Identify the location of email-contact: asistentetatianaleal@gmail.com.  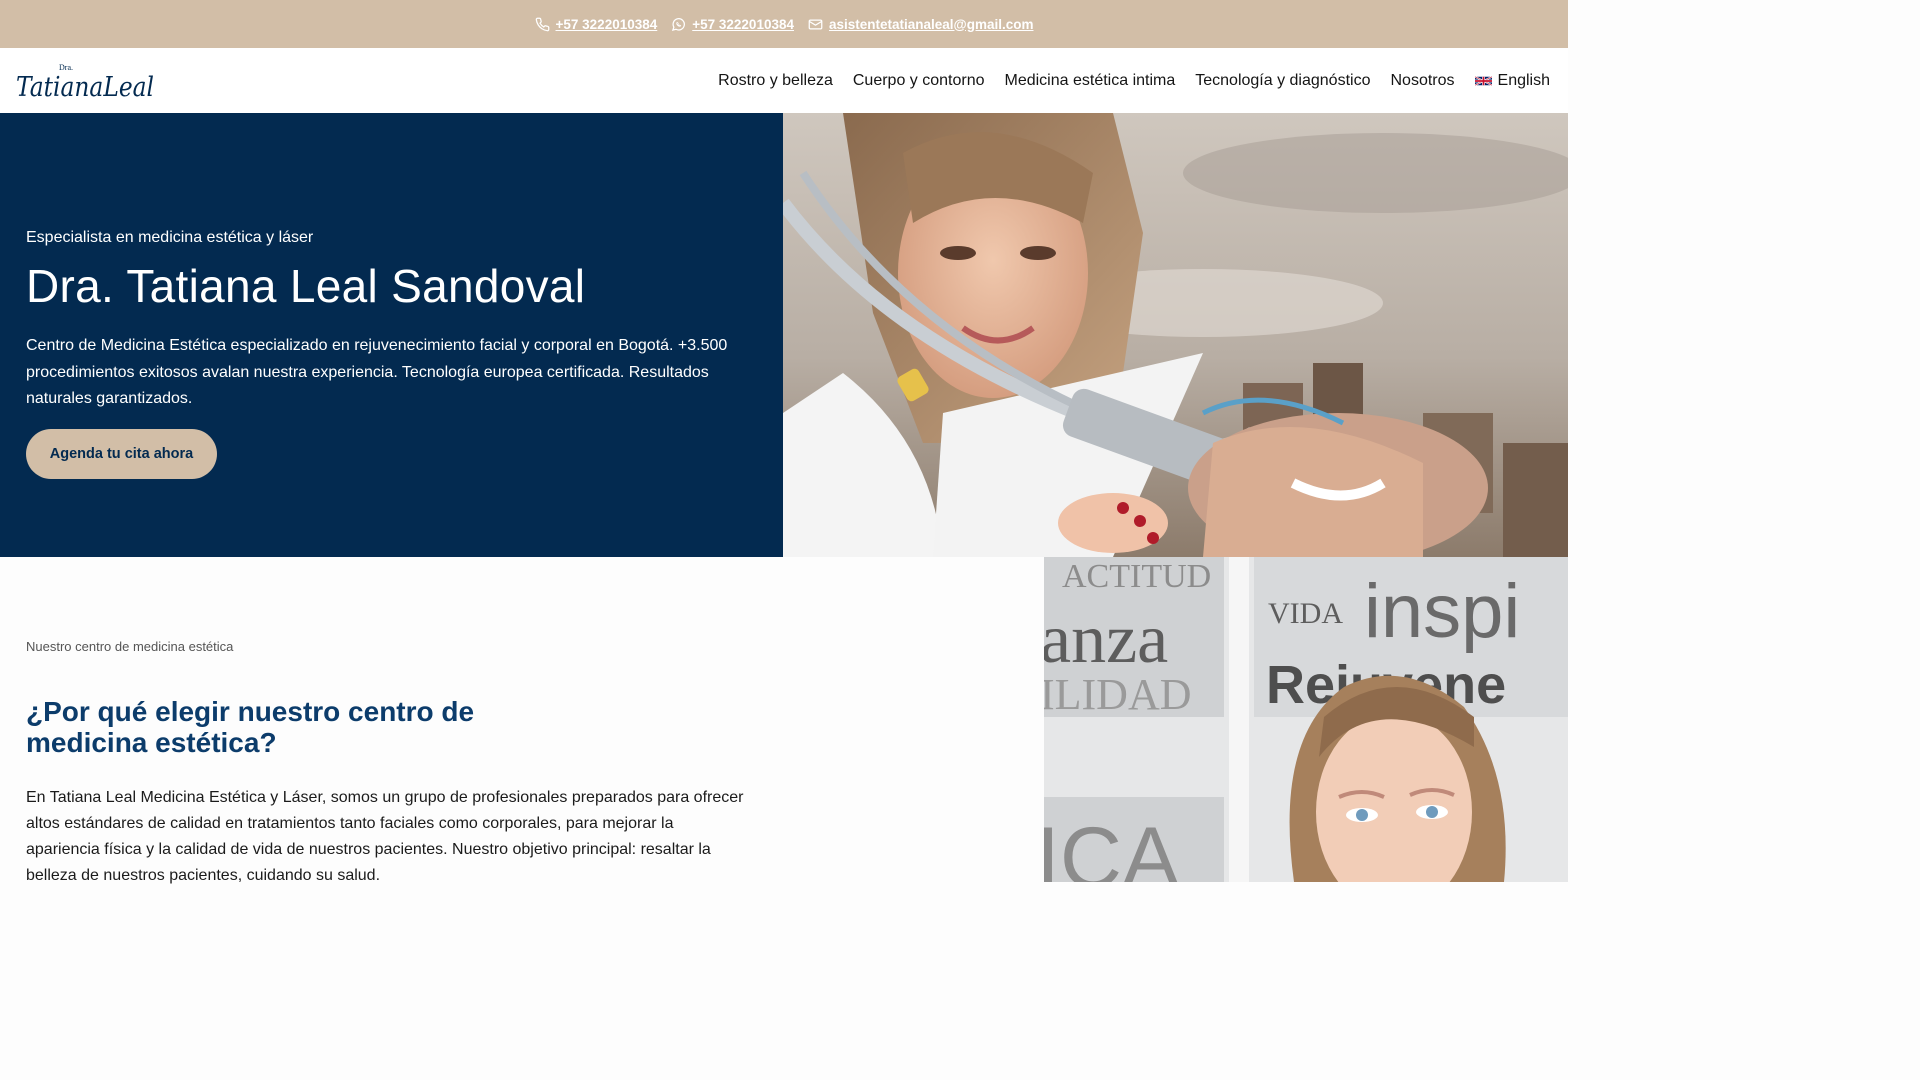
(921, 24).